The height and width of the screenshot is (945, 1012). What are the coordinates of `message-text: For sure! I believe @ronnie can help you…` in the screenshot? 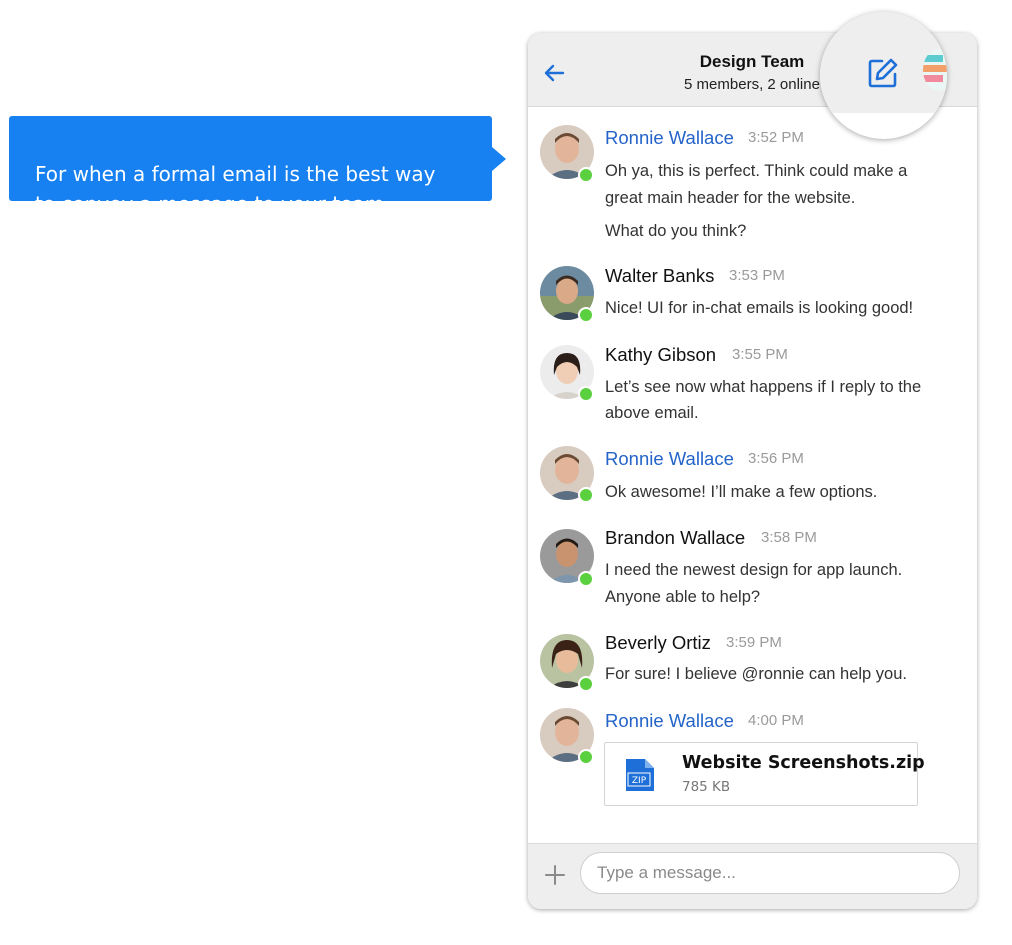 It's located at (756, 674).